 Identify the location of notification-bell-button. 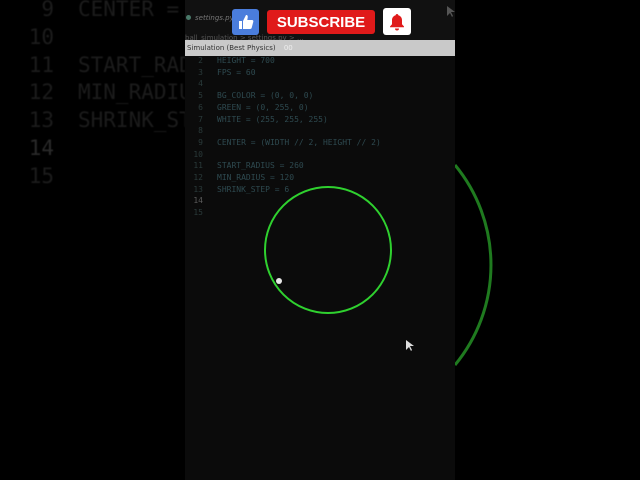
(397, 21).